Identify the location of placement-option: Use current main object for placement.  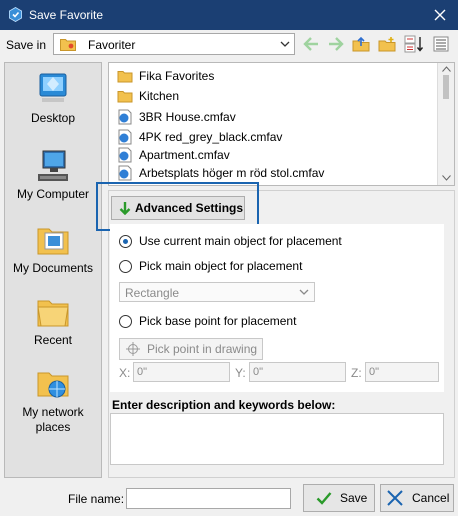
(230, 241).